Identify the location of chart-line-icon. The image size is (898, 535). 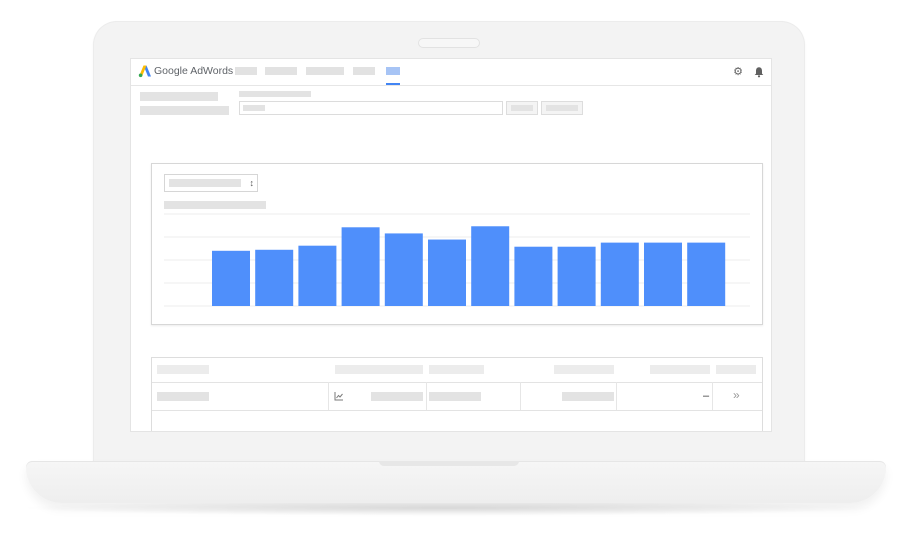
(339, 396).